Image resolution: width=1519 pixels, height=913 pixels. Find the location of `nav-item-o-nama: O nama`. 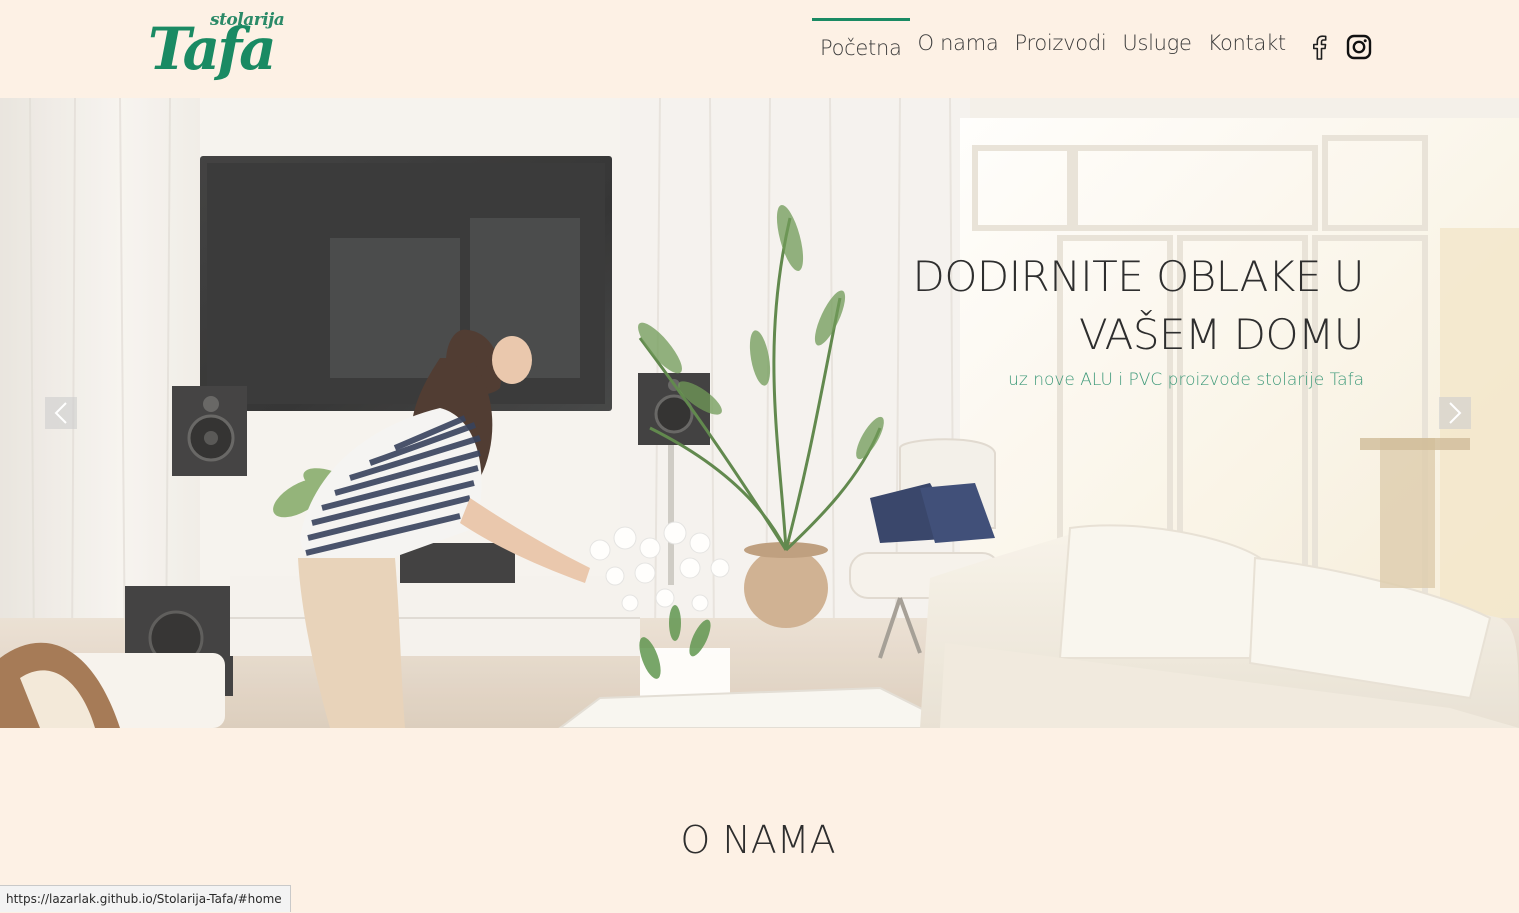

nav-item-o-nama: O nama is located at coordinates (958, 48).